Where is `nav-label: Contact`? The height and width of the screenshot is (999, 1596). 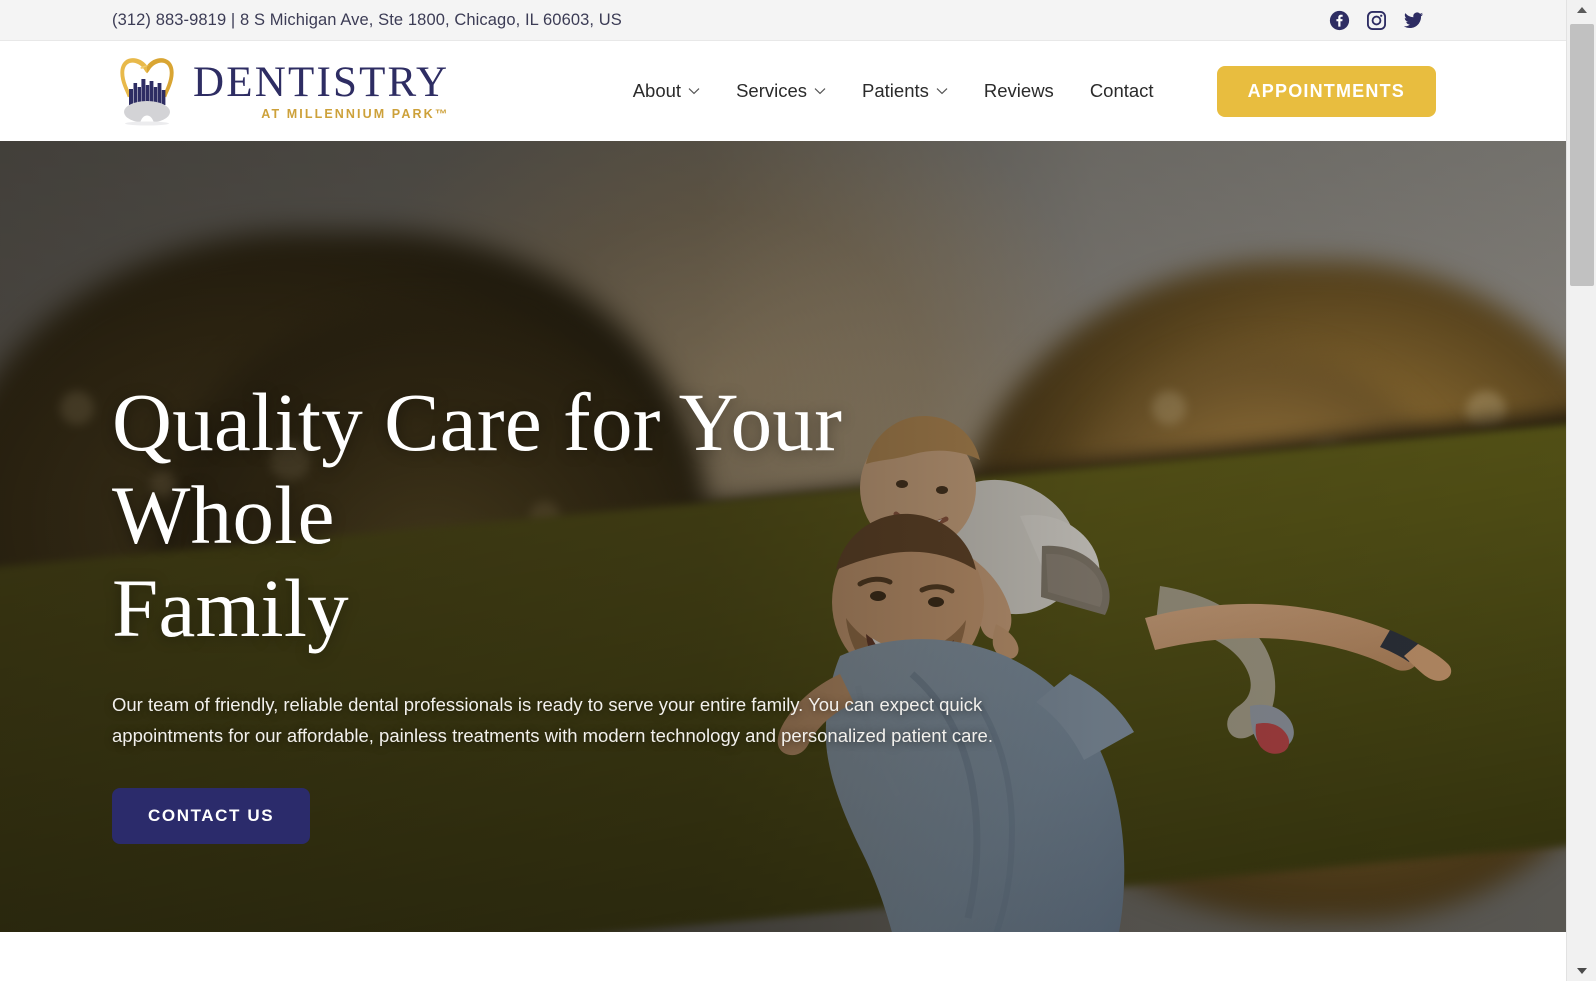 nav-label: Contact is located at coordinates (1121, 90).